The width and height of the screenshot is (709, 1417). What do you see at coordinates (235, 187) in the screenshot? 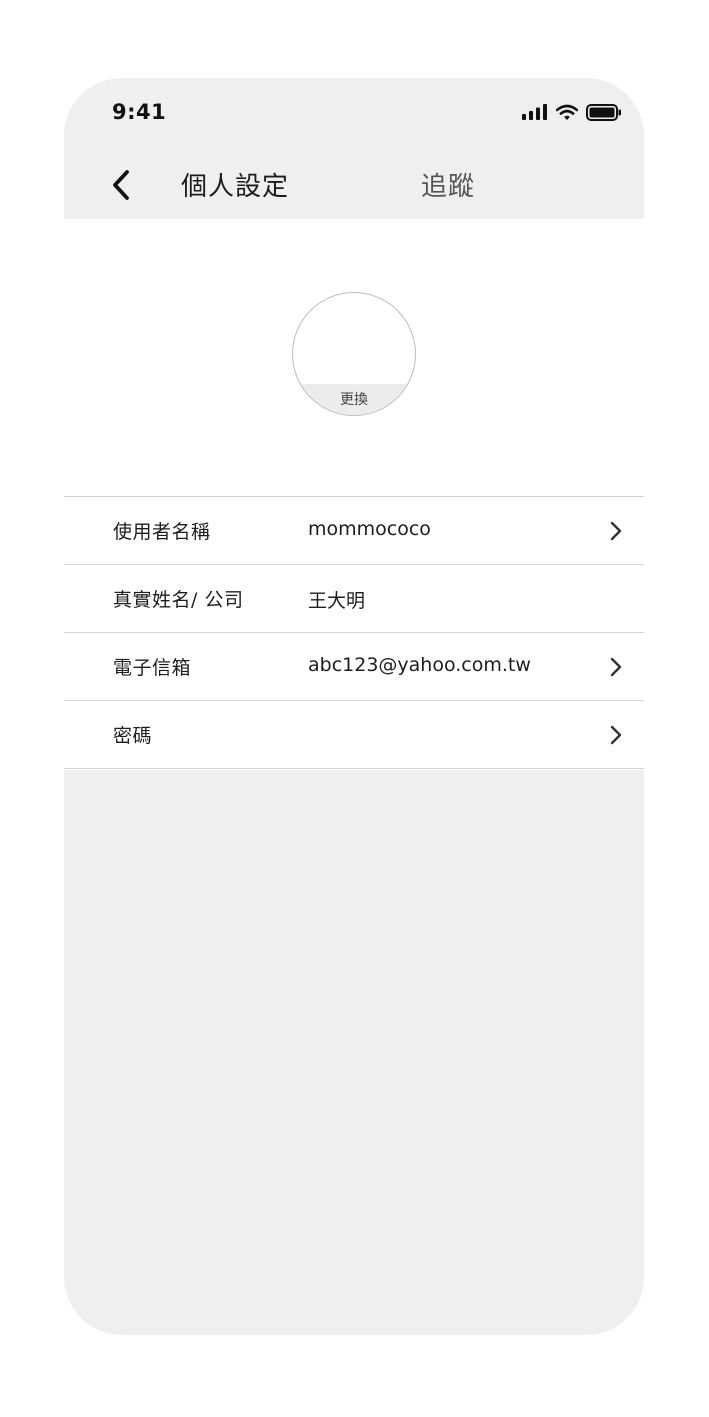
I see `page-title: 個人設定` at bounding box center [235, 187].